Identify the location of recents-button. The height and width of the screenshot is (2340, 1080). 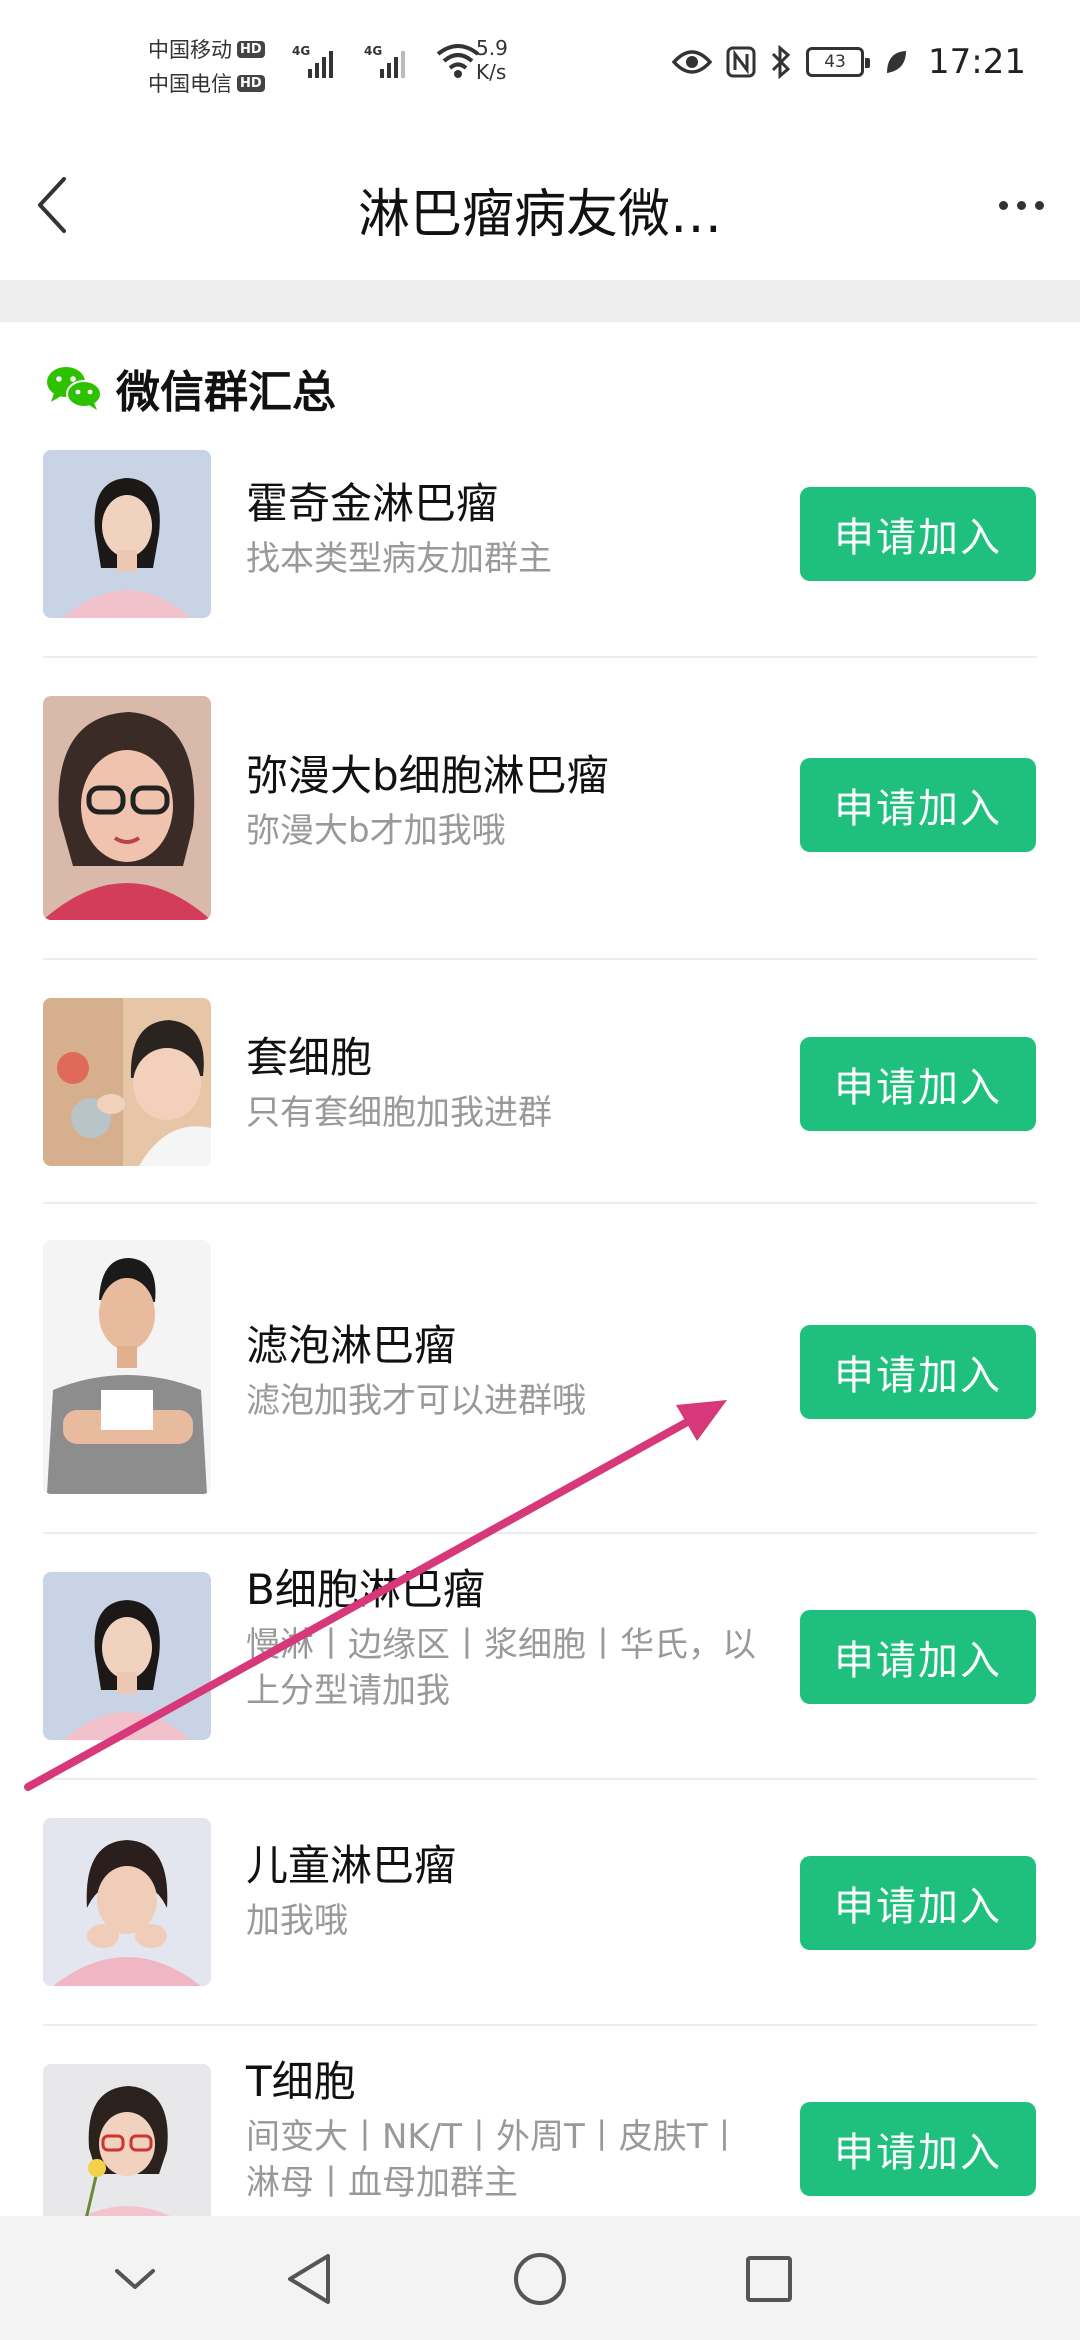
(769, 2279).